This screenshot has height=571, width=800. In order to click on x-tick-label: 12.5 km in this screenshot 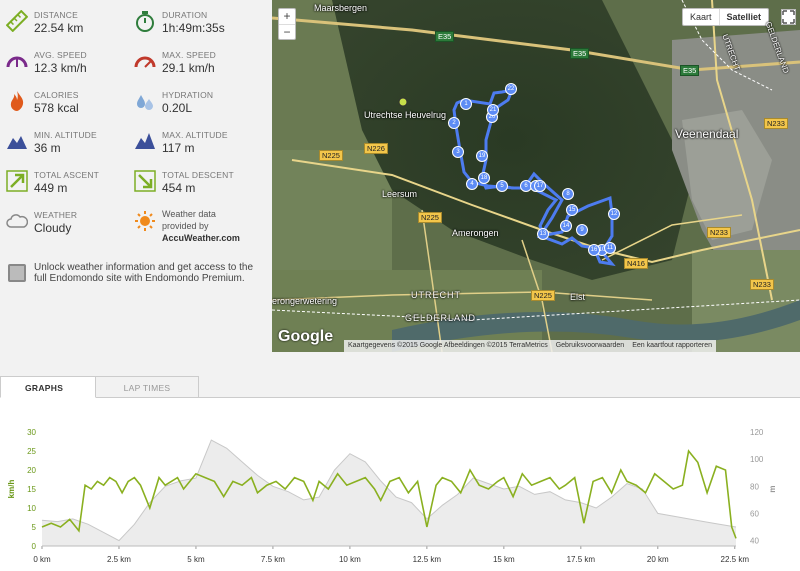, I will do `click(427, 559)`.